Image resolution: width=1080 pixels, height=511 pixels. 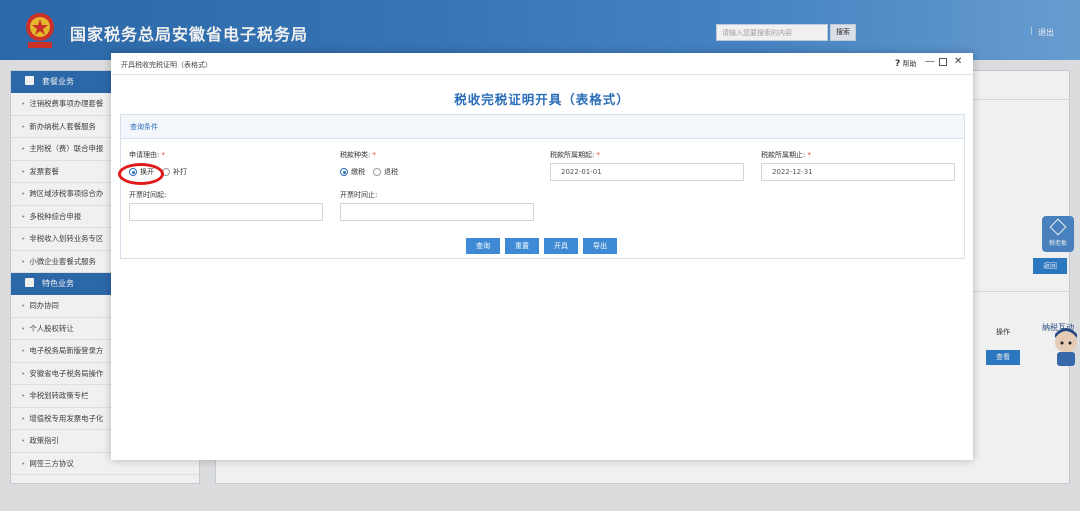 What do you see at coordinates (522, 246) in the screenshot?
I see `reset-button: 重置` at bounding box center [522, 246].